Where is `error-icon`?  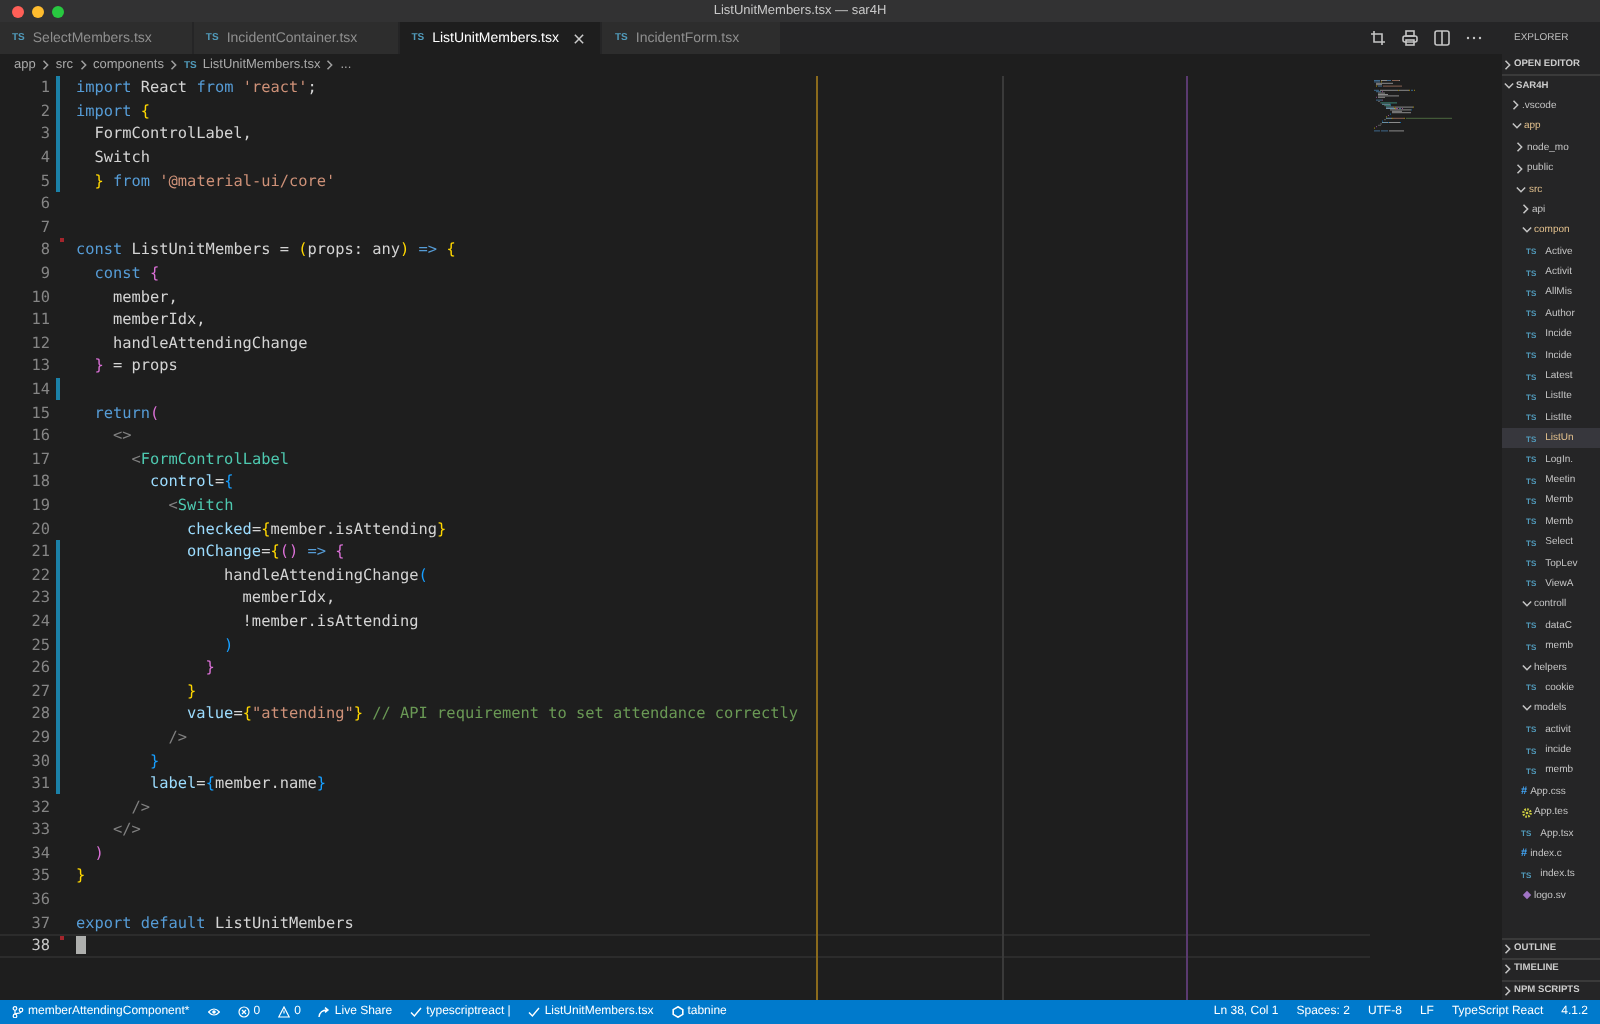 error-icon is located at coordinates (243, 1012).